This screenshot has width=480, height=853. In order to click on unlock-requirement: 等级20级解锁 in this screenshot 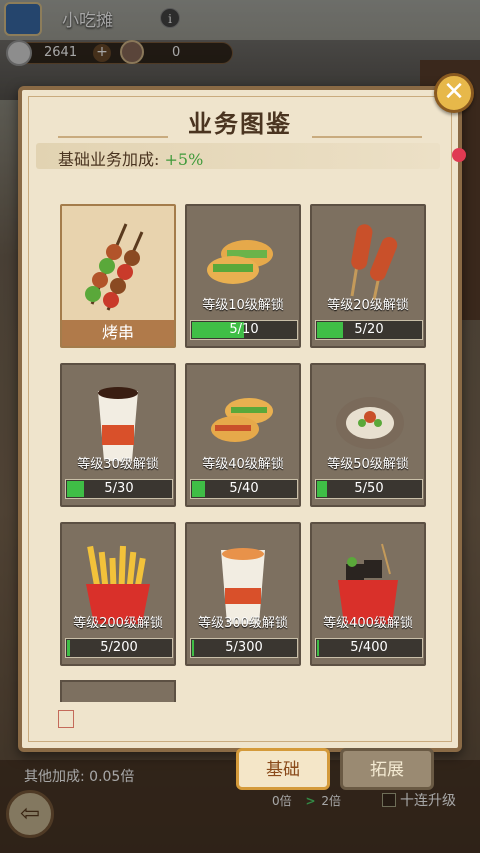, I will do `click(368, 305)`.